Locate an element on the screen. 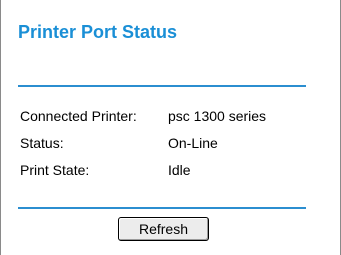  status-value: On-Line is located at coordinates (193, 143).